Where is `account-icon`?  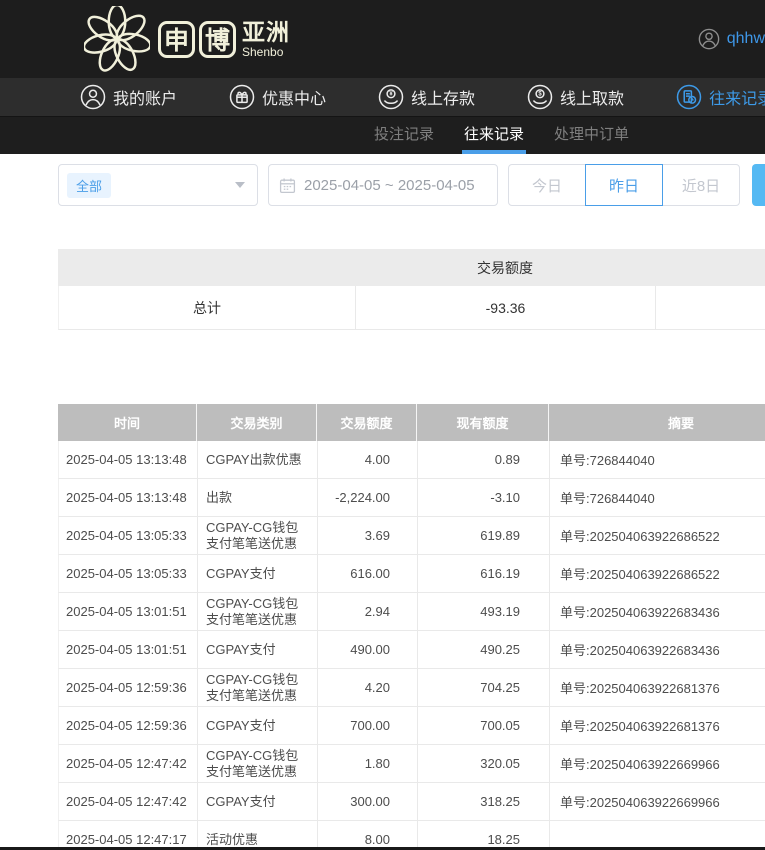
account-icon is located at coordinates (93, 97).